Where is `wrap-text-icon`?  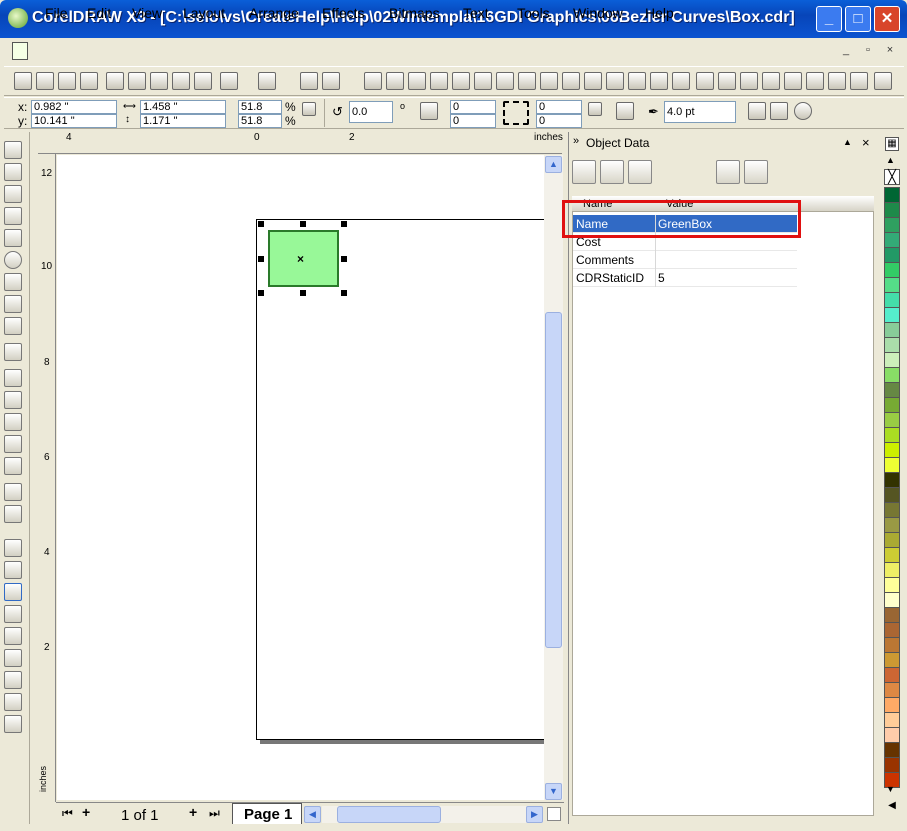 wrap-text-icon is located at coordinates (625, 111).